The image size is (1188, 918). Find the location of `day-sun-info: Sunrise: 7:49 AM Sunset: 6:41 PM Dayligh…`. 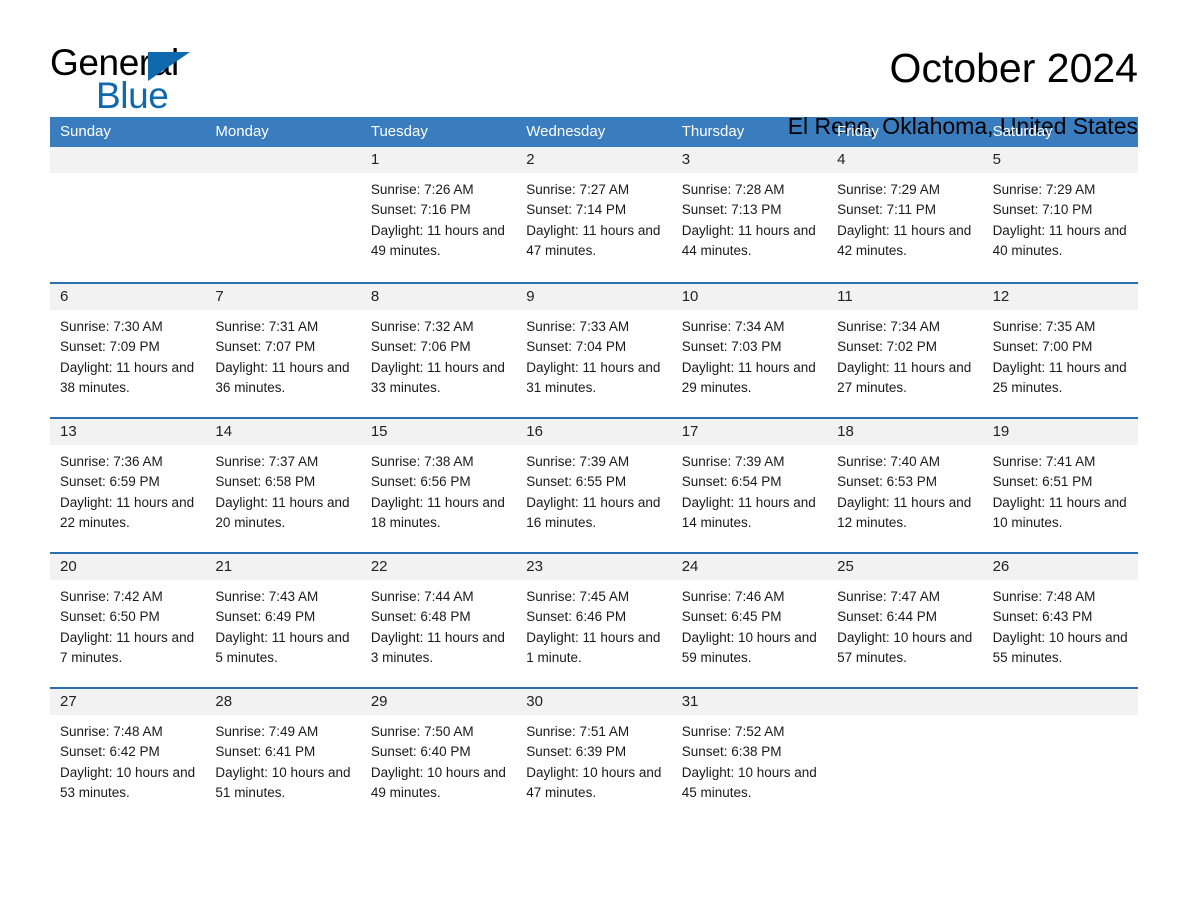

day-sun-info: Sunrise: 7:49 AM Sunset: 6:41 PM Dayligh… is located at coordinates (283, 762).